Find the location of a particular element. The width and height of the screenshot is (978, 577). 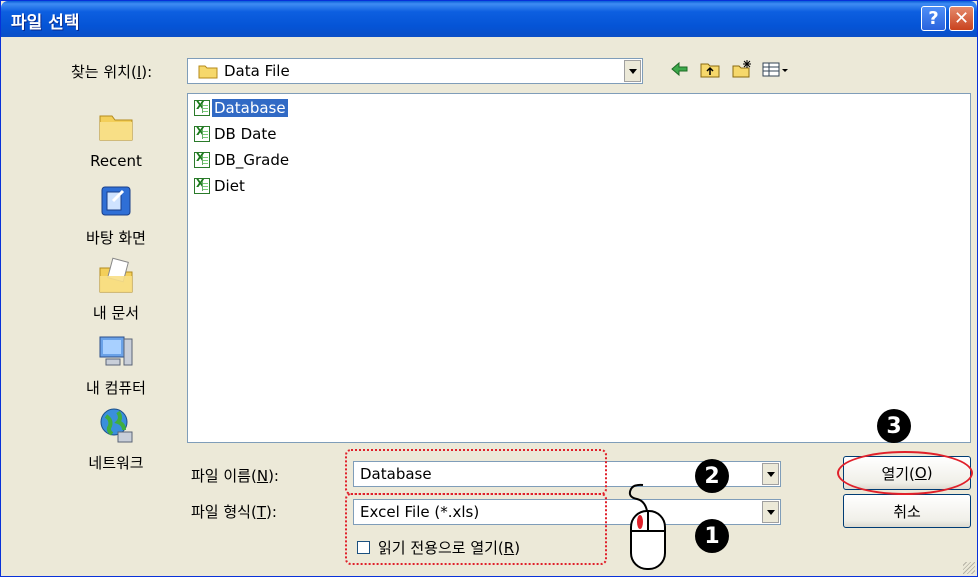

view-menu-icon is located at coordinates (776, 69).